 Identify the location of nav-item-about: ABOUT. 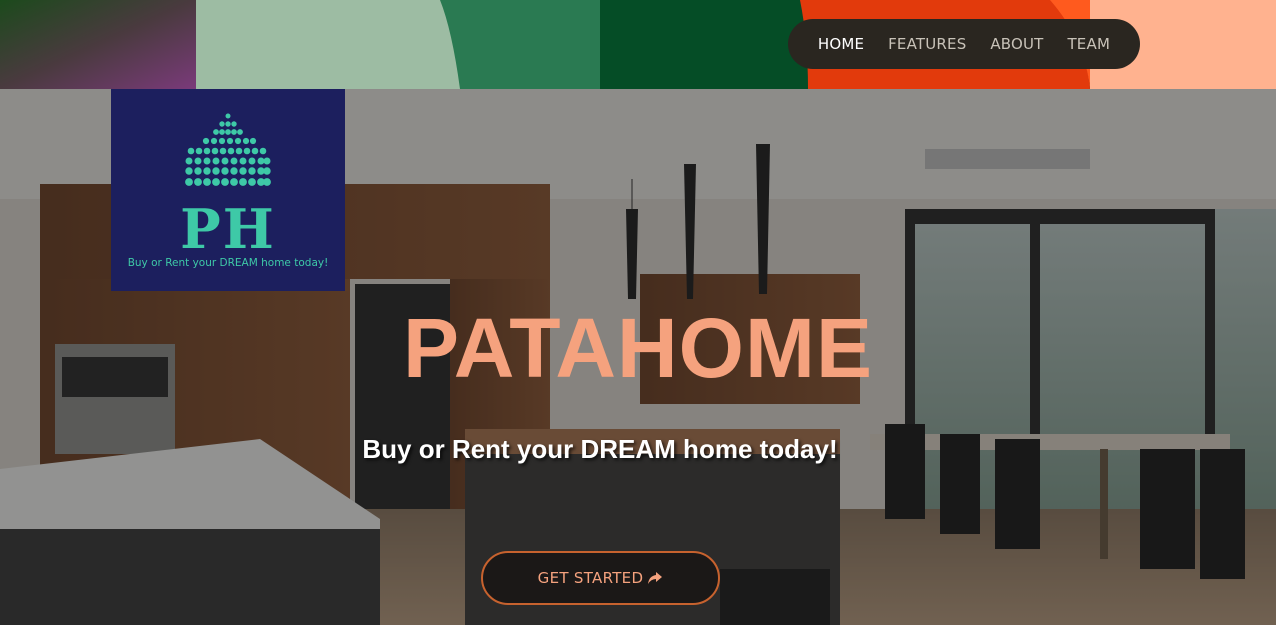
(1016, 44).